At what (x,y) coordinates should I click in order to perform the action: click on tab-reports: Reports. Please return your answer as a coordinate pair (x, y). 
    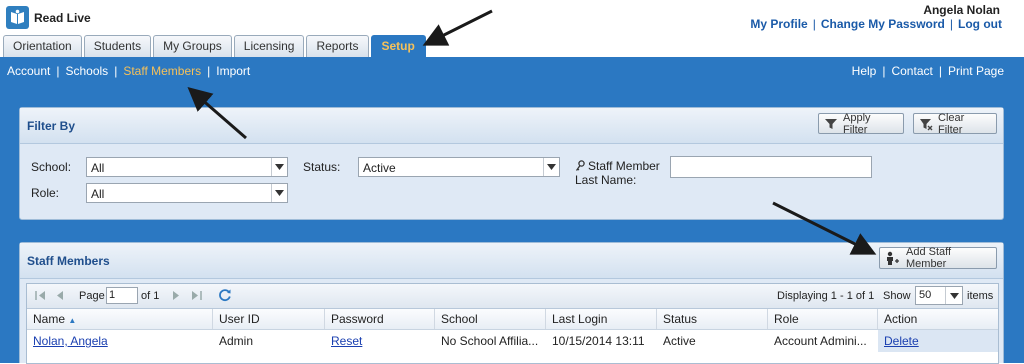
    Looking at the image, I should click on (337, 46).